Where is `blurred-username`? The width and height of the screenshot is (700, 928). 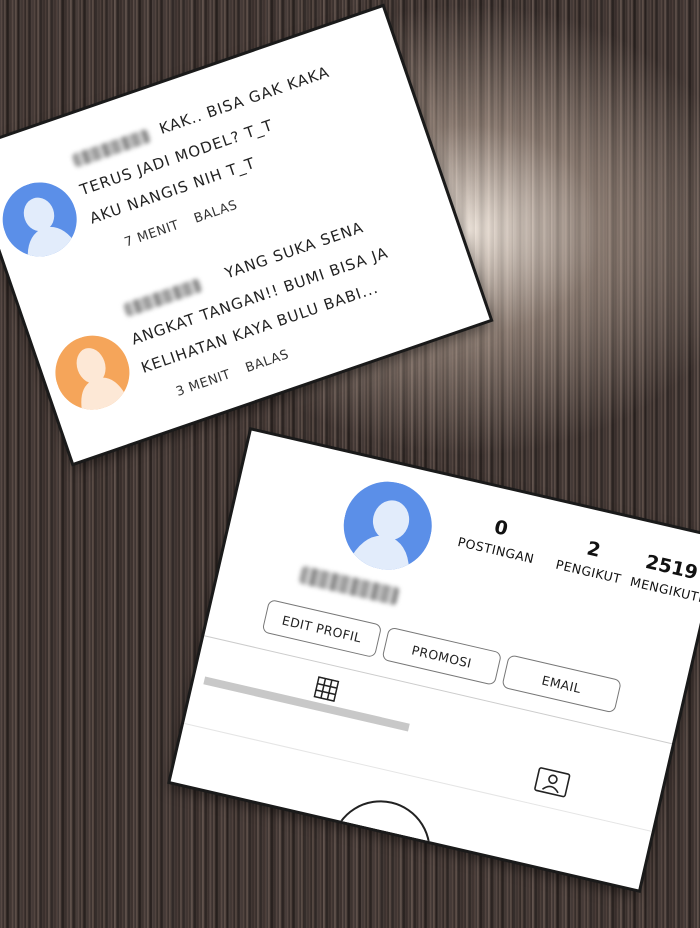 blurred-username is located at coordinates (349, 585).